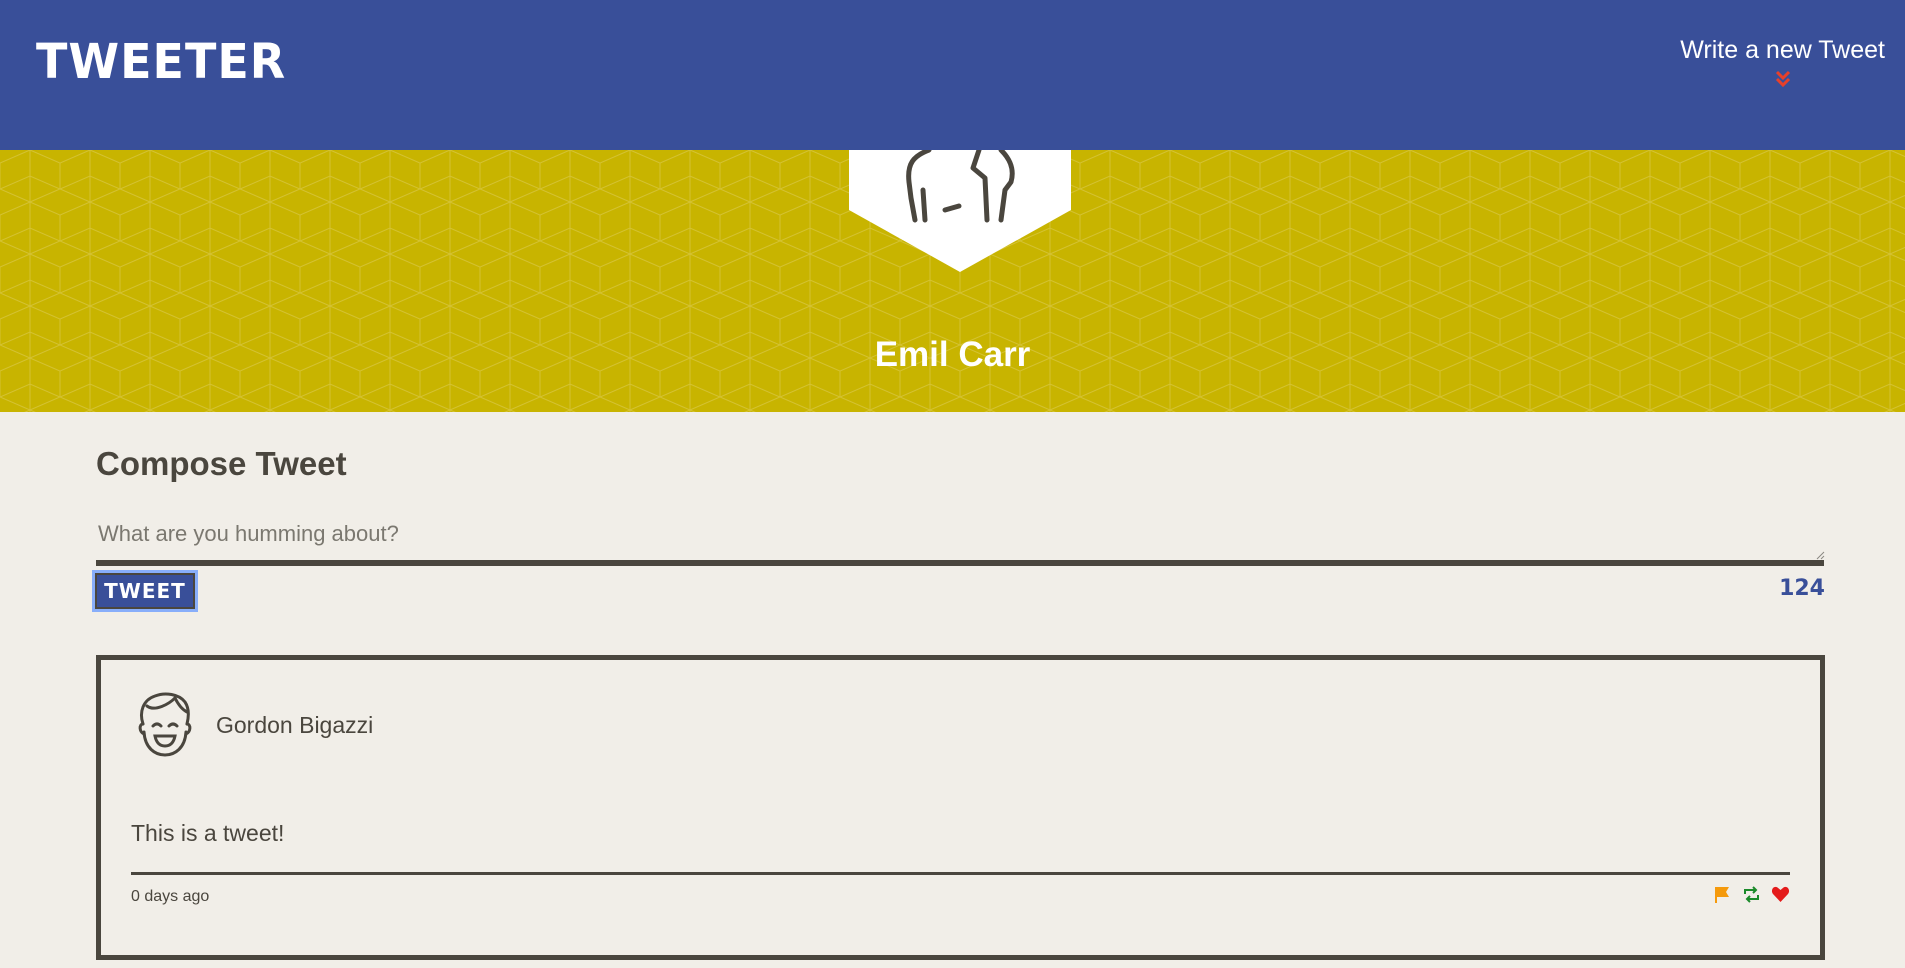 This screenshot has width=1905, height=968. What do you see at coordinates (952, 354) in the screenshot?
I see `profile-name: Emil Carr` at bounding box center [952, 354].